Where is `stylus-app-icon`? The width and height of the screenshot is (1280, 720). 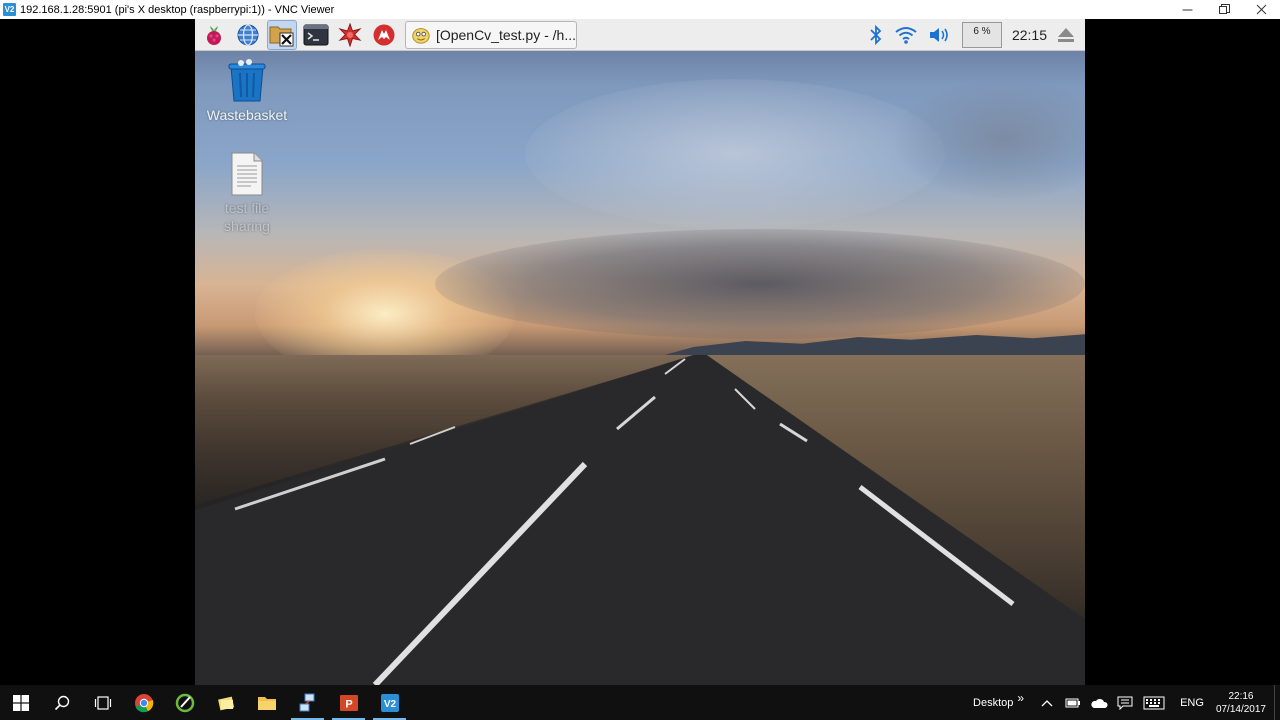
stylus-app-icon is located at coordinates (184, 702).